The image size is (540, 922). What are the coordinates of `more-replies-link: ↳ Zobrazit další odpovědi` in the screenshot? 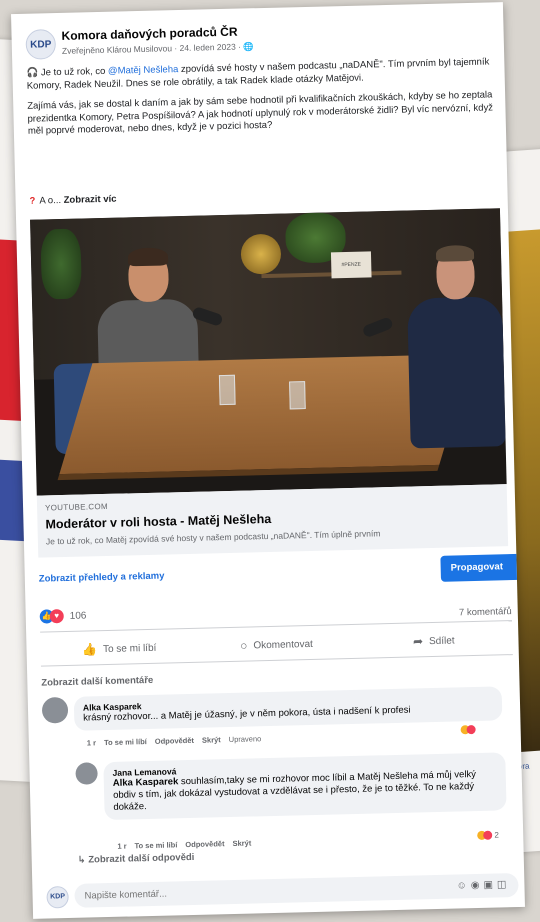 It's located at (136, 859).